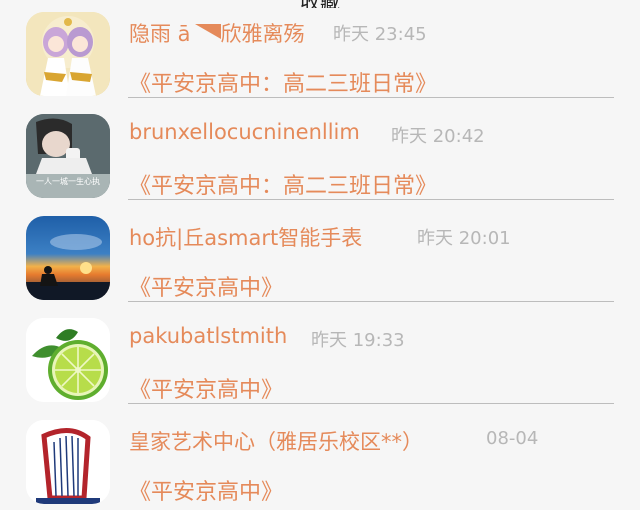 The image size is (640, 510). I want to click on flag-icon, so click(207, 31).